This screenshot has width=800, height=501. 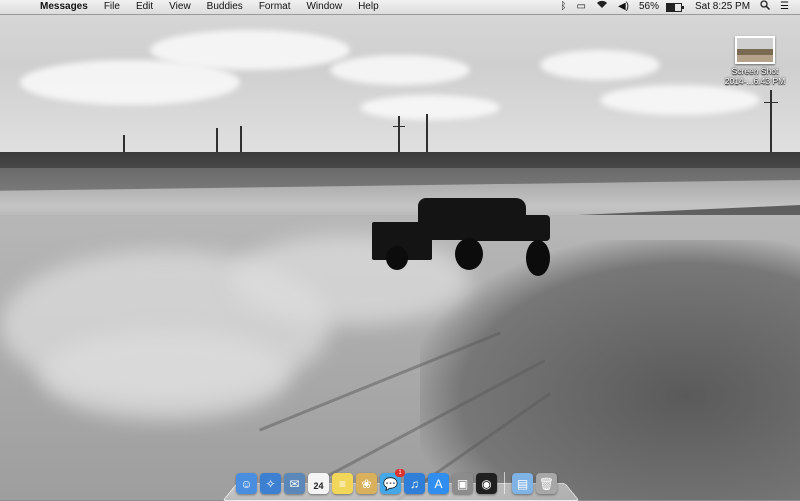 I want to click on search-icon, so click(x=765, y=7).